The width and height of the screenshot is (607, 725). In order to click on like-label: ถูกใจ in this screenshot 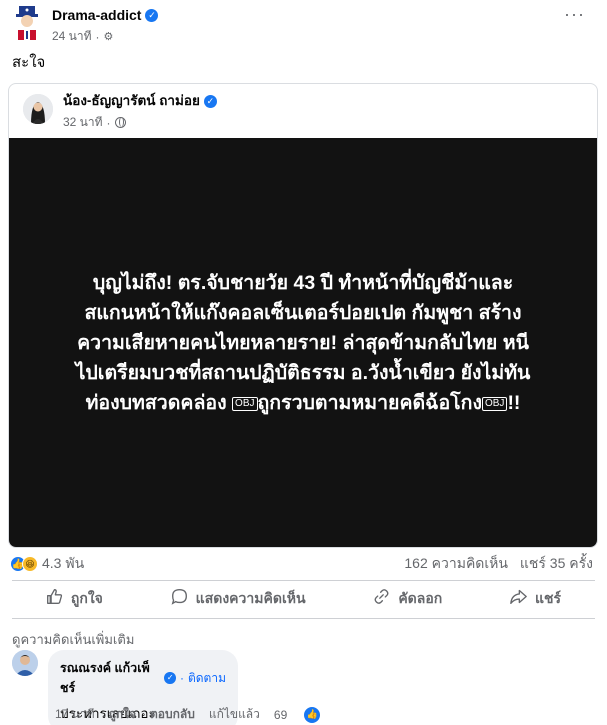, I will do `click(86, 598)`.